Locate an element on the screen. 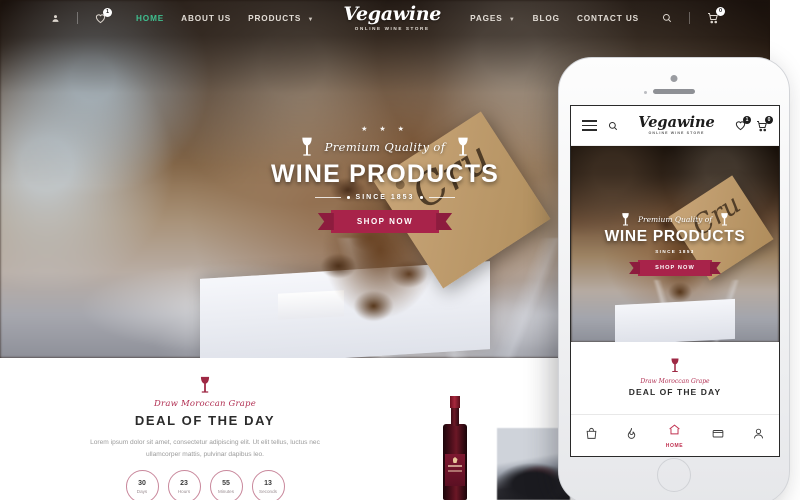  mobile-wishlist-button: 1 is located at coordinates (743, 123).